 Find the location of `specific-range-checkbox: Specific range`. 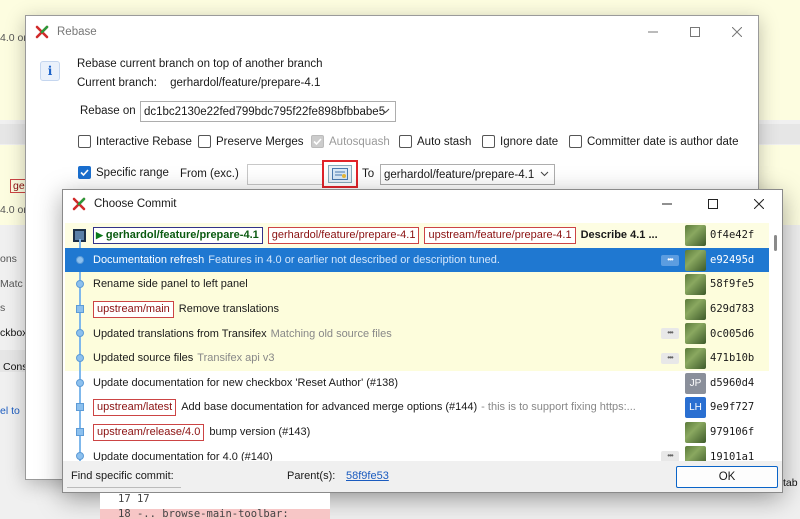

specific-range-checkbox: Specific range is located at coordinates (123, 172).